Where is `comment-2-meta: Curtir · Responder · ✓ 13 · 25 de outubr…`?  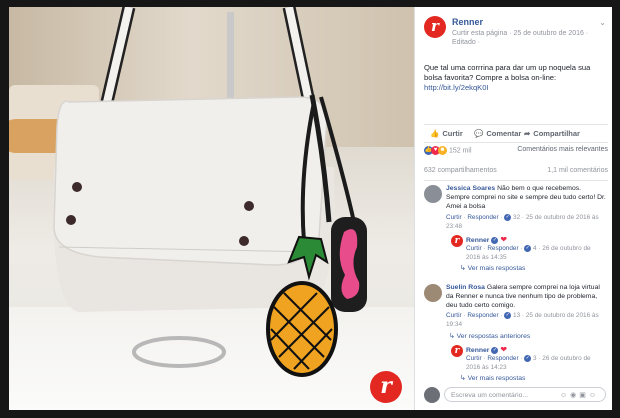
comment-2-meta: Curtir · Responder · ✓ 13 · 25 de outubr… is located at coordinates (522, 319).